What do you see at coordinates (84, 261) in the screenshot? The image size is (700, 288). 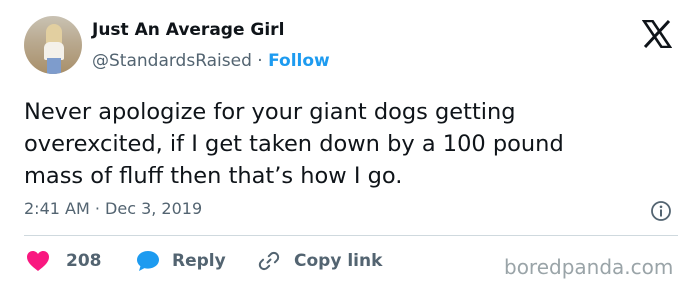 I see `like-count: 208` at bounding box center [84, 261].